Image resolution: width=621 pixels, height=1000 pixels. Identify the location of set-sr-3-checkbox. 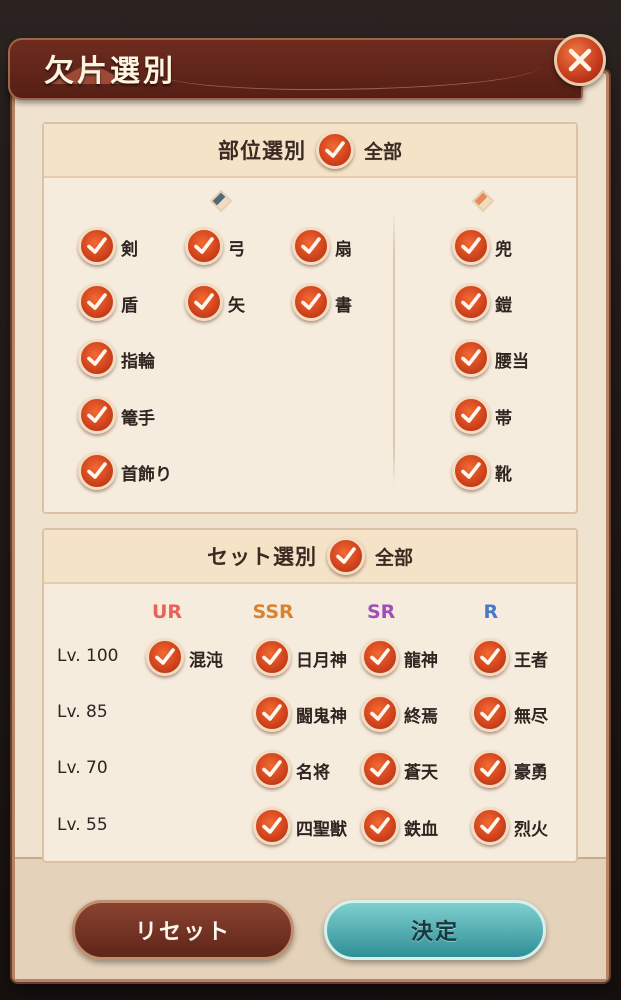
(380, 826).